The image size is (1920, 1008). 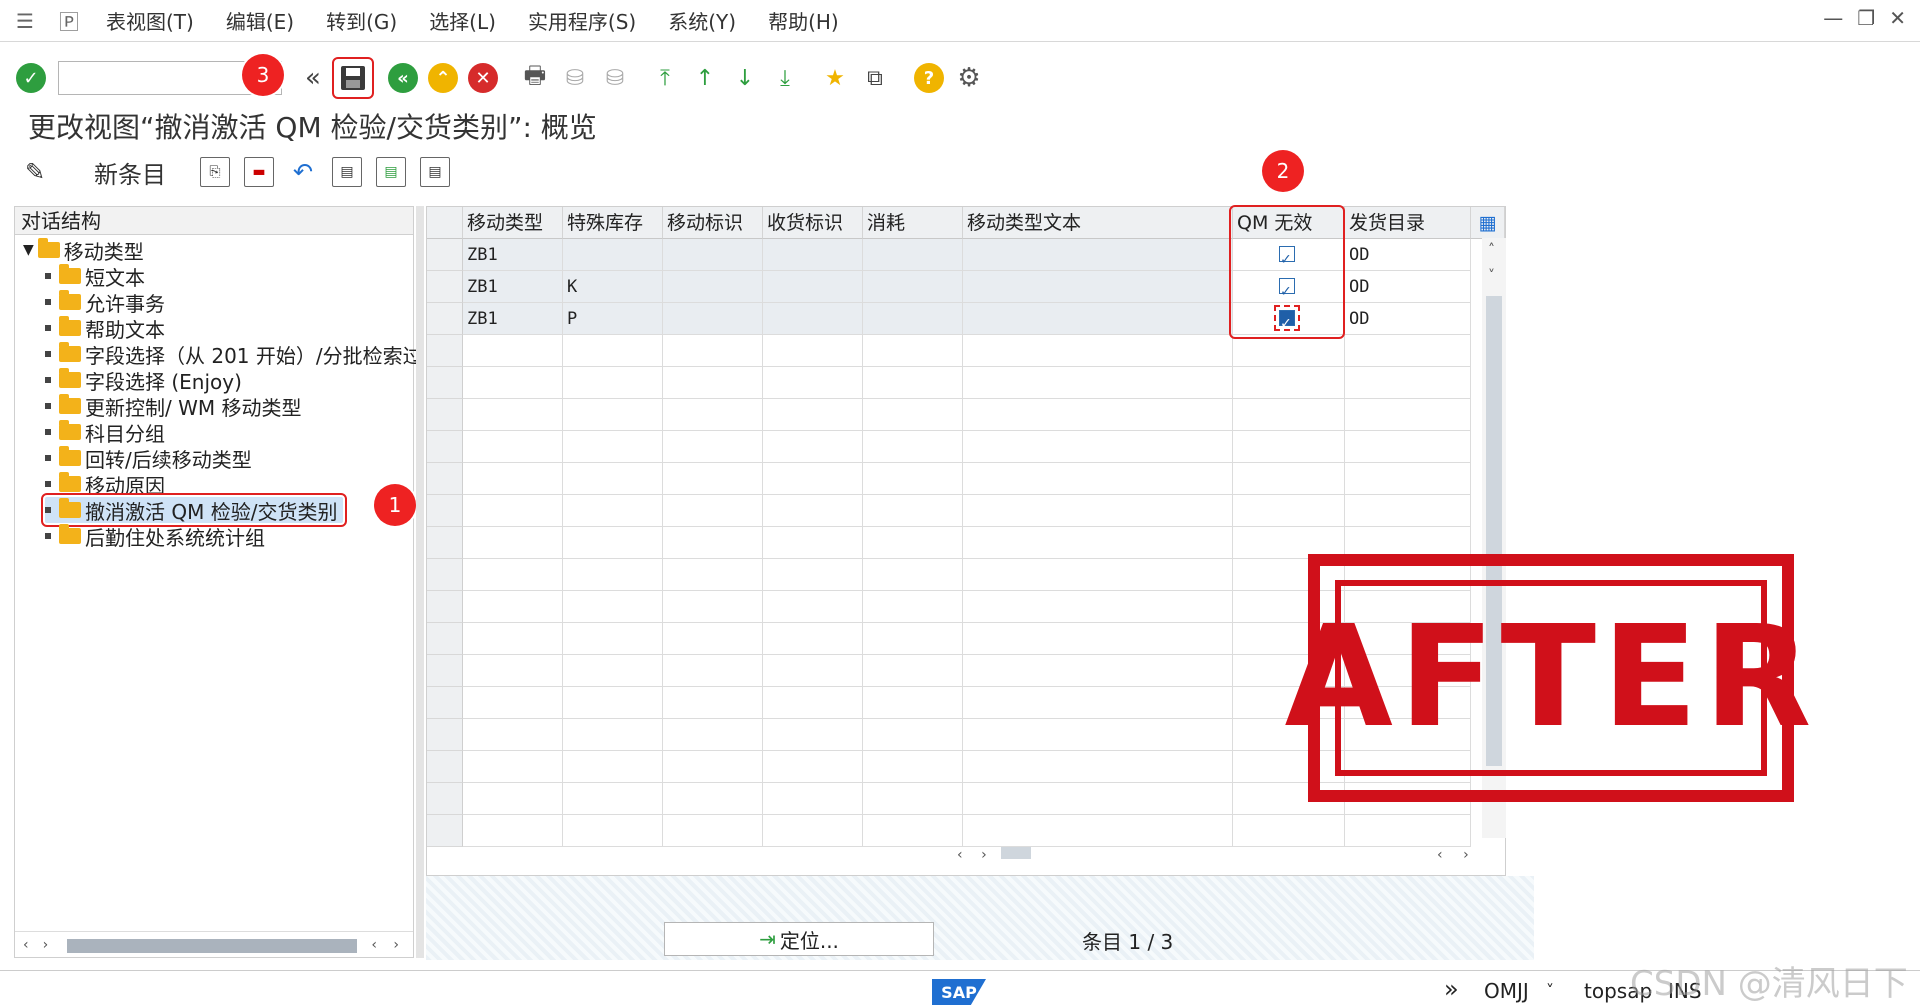 I want to click on next-page-icon: ↓, so click(x=745, y=78).